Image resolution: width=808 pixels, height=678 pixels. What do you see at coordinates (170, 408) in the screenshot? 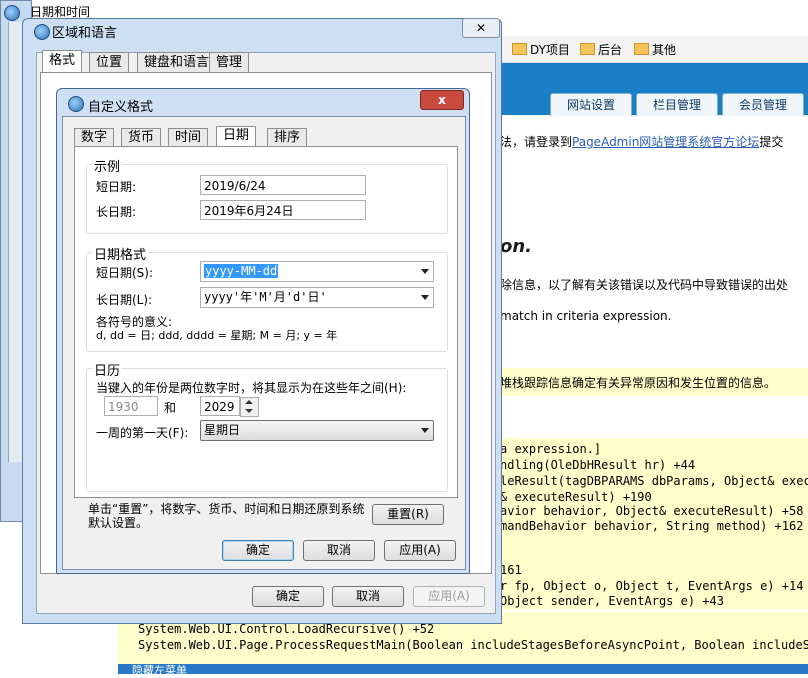
I see `and-label: 和` at bounding box center [170, 408].